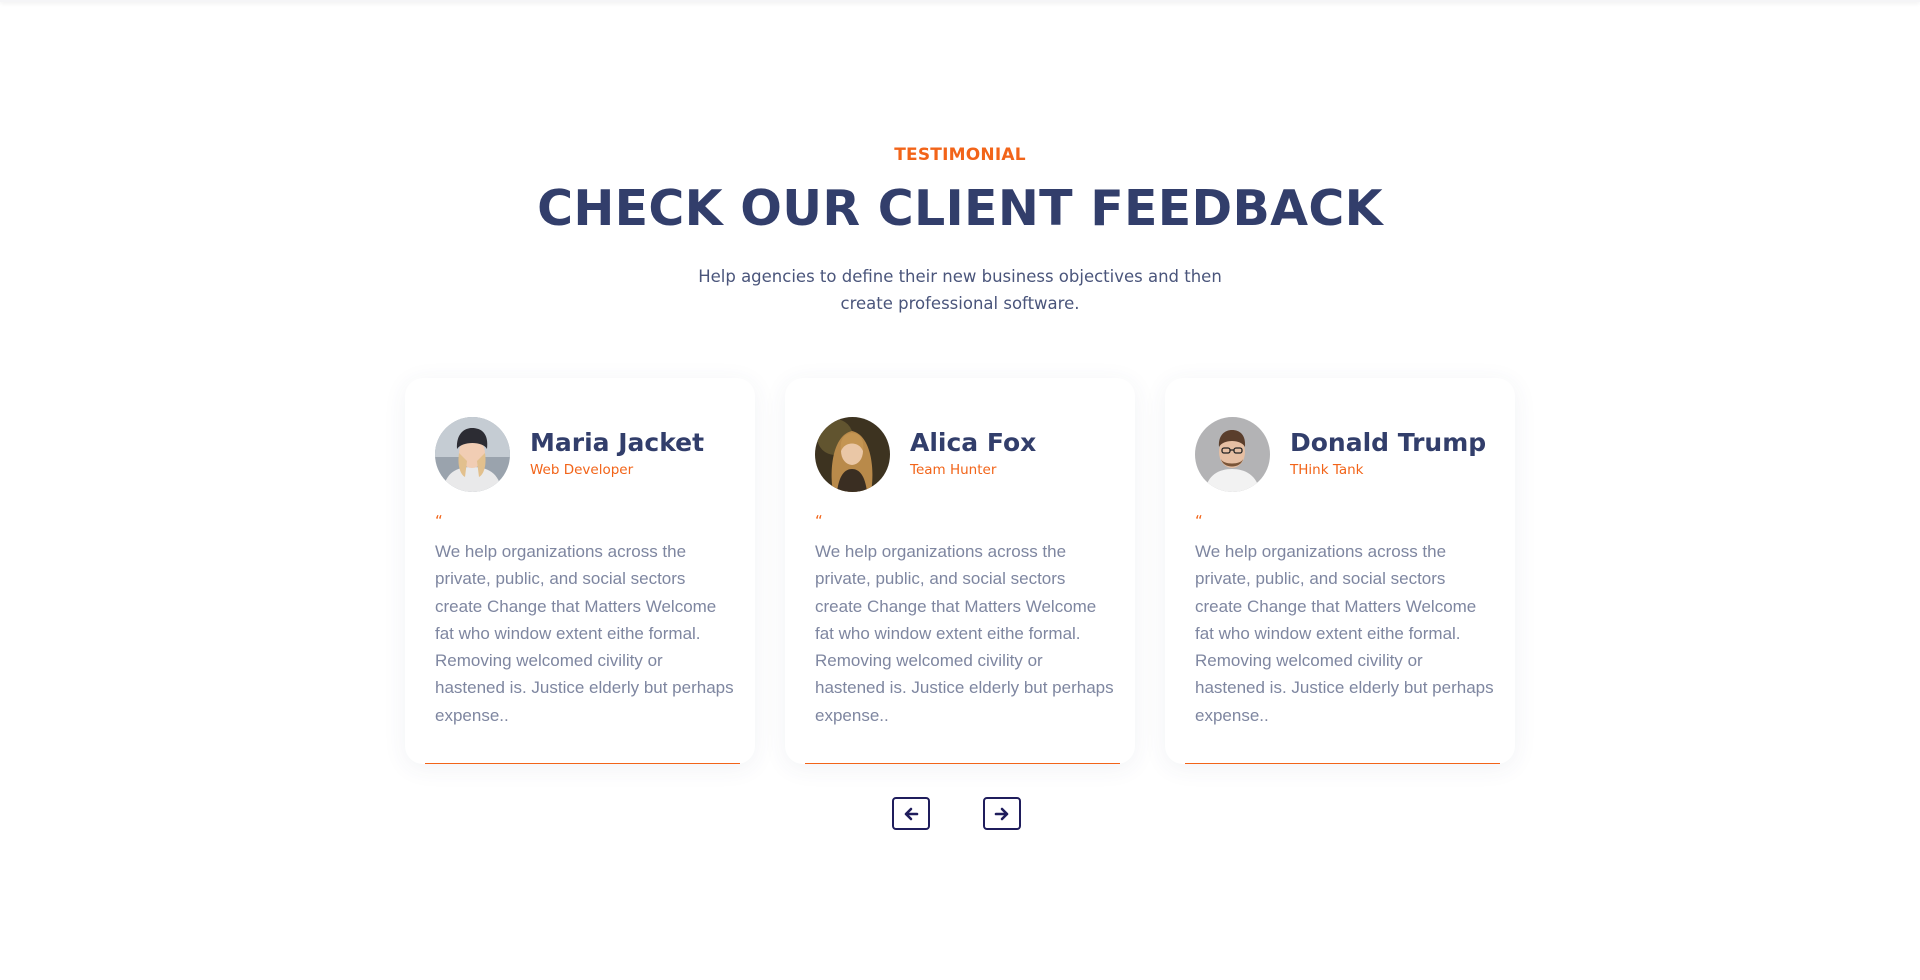 Image resolution: width=1920 pixels, height=980 pixels. What do you see at coordinates (960, 1) in the screenshot?
I see `header-shadow` at bounding box center [960, 1].